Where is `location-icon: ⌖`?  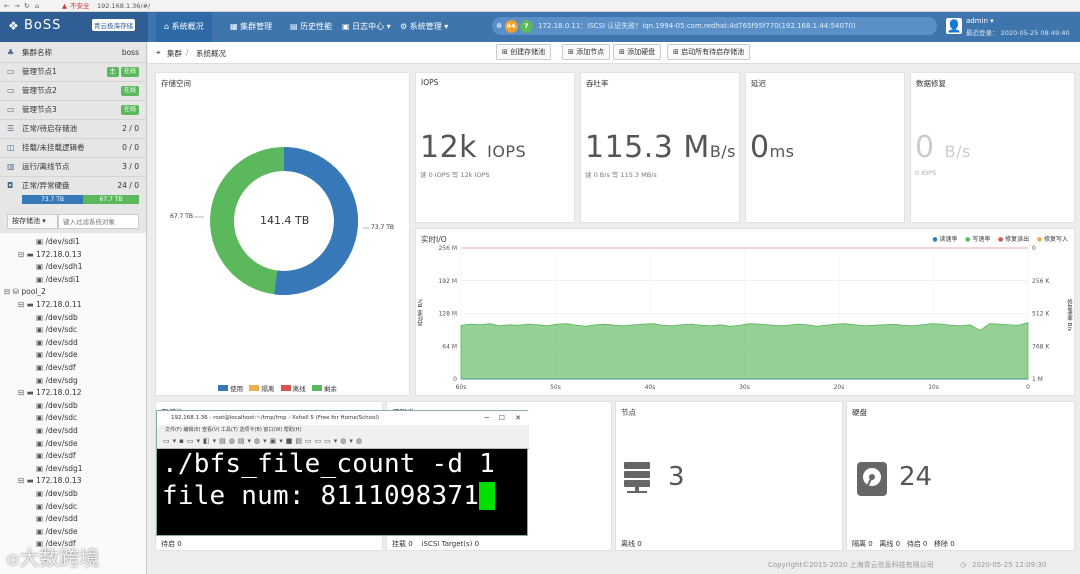 location-icon: ⌖ is located at coordinates (158, 52).